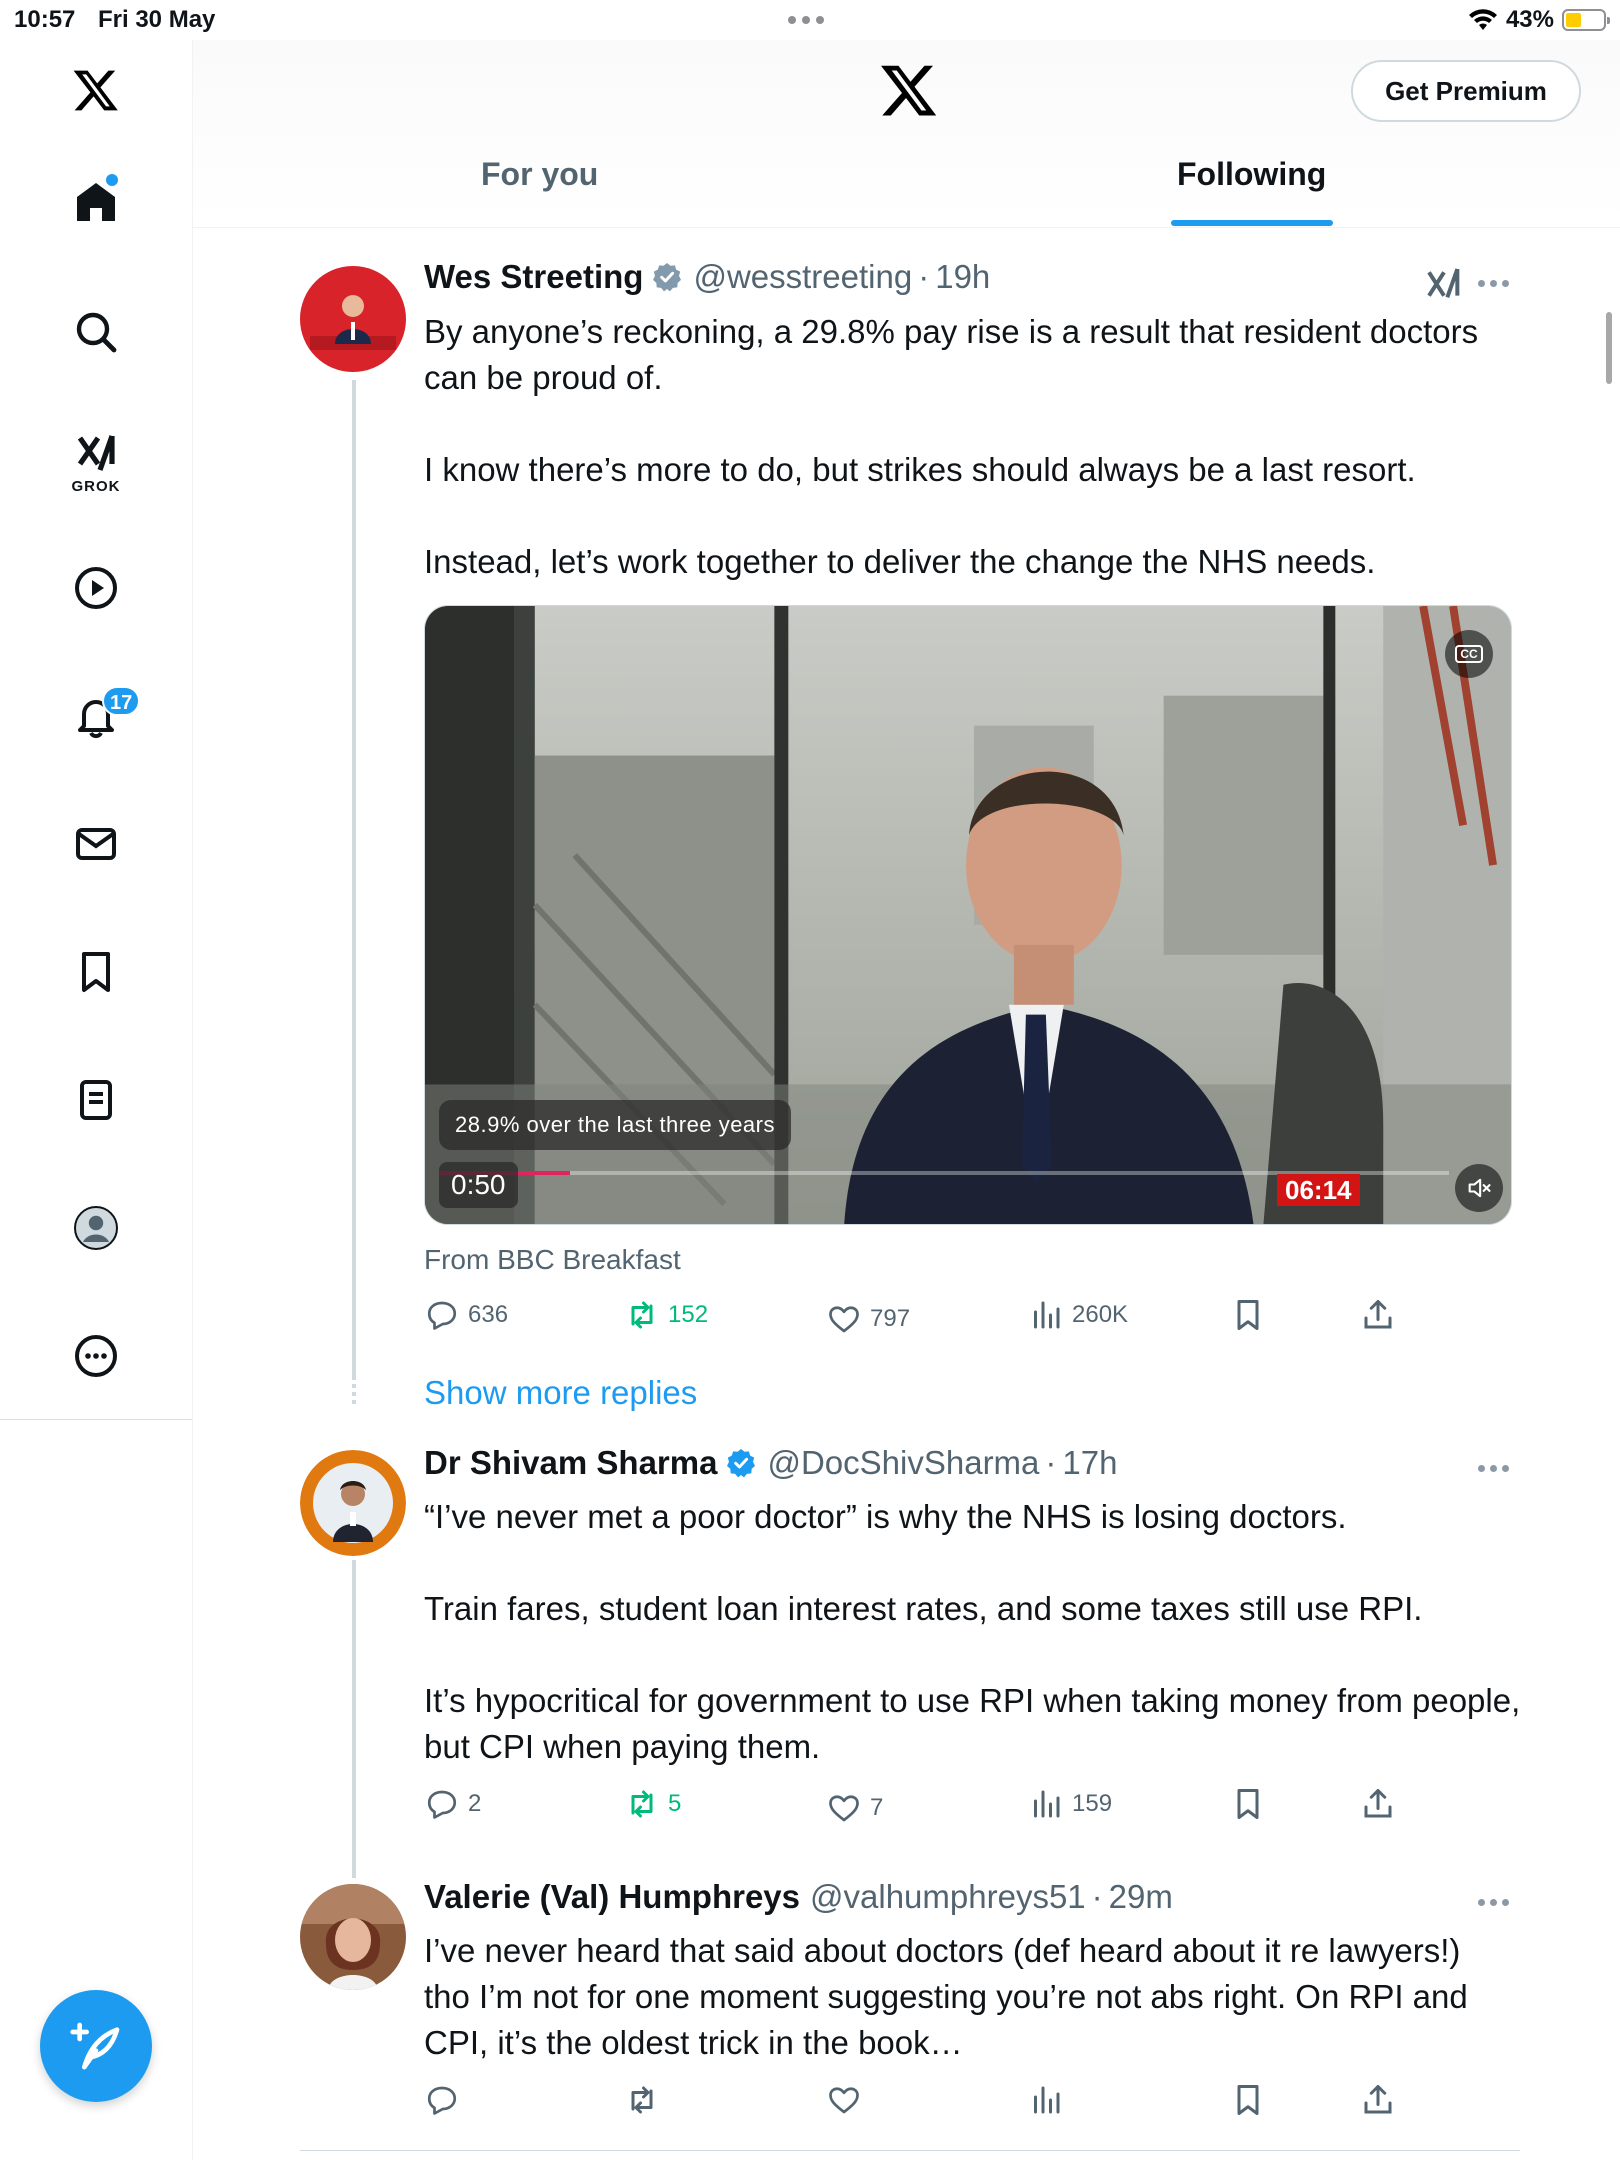 The image size is (1620, 2160). I want to click on profile-icon, so click(96, 1228).